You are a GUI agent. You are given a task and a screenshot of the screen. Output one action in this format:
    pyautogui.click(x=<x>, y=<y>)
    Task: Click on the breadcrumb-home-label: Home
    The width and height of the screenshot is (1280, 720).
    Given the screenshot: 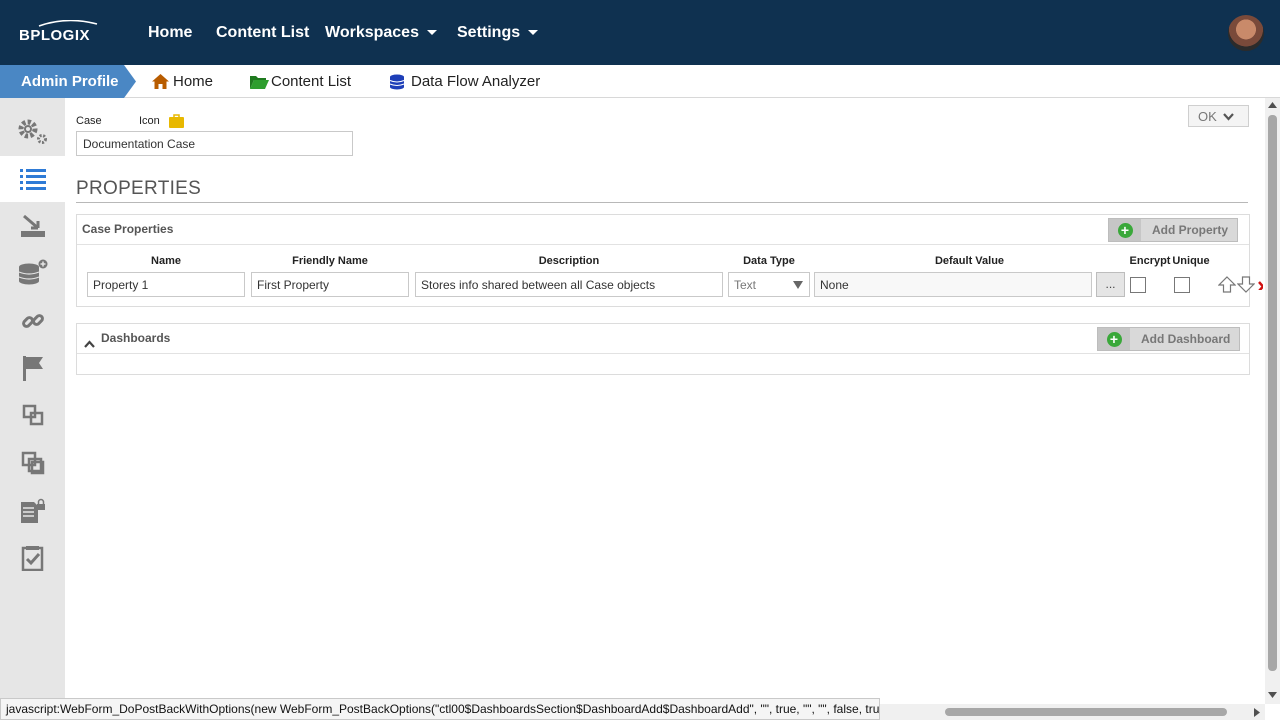 What is the action you would take?
    pyautogui.click(x=193, y=81)
    